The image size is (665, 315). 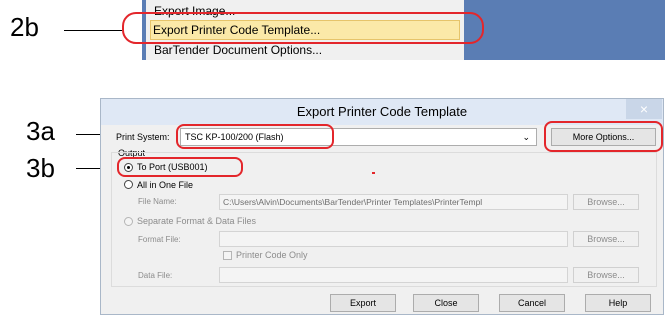 I want to click on all-in-one-label: All in One File, so click(x=165, y=185).